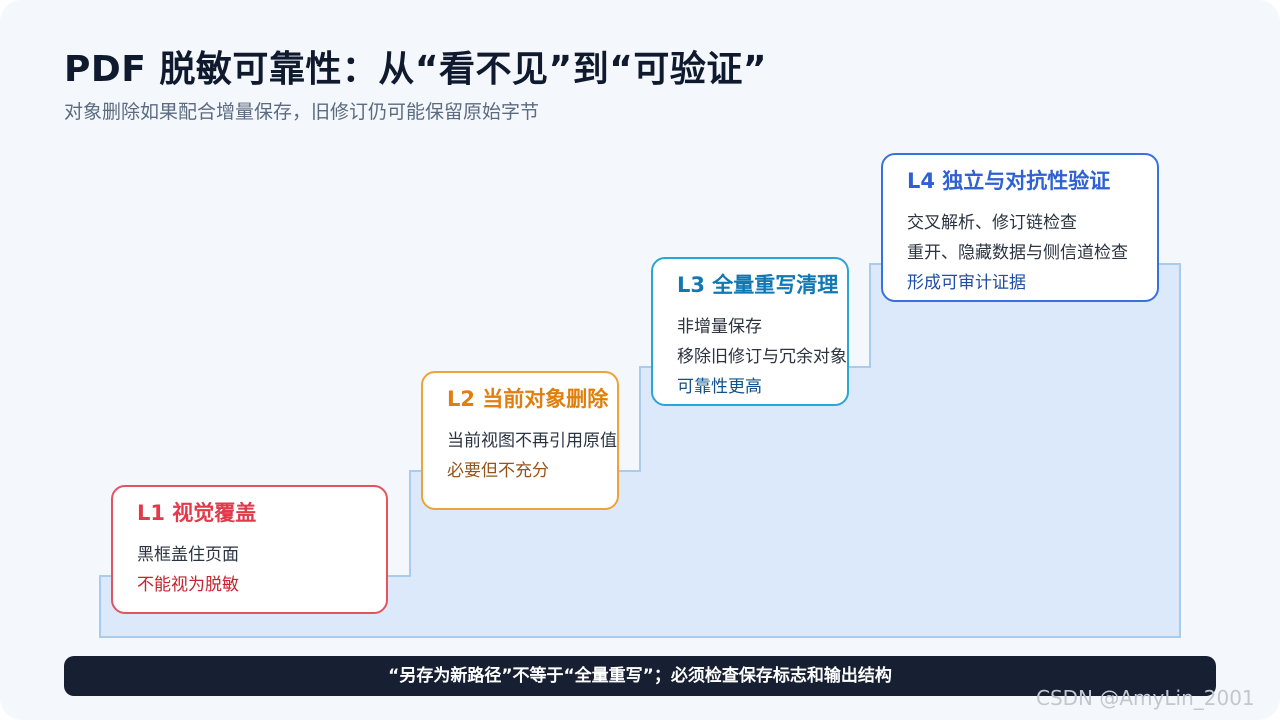 This screenshot has width=1280, height=720. I want to click on level-conclusion: 不能视为脱敏, so click(188, 585).